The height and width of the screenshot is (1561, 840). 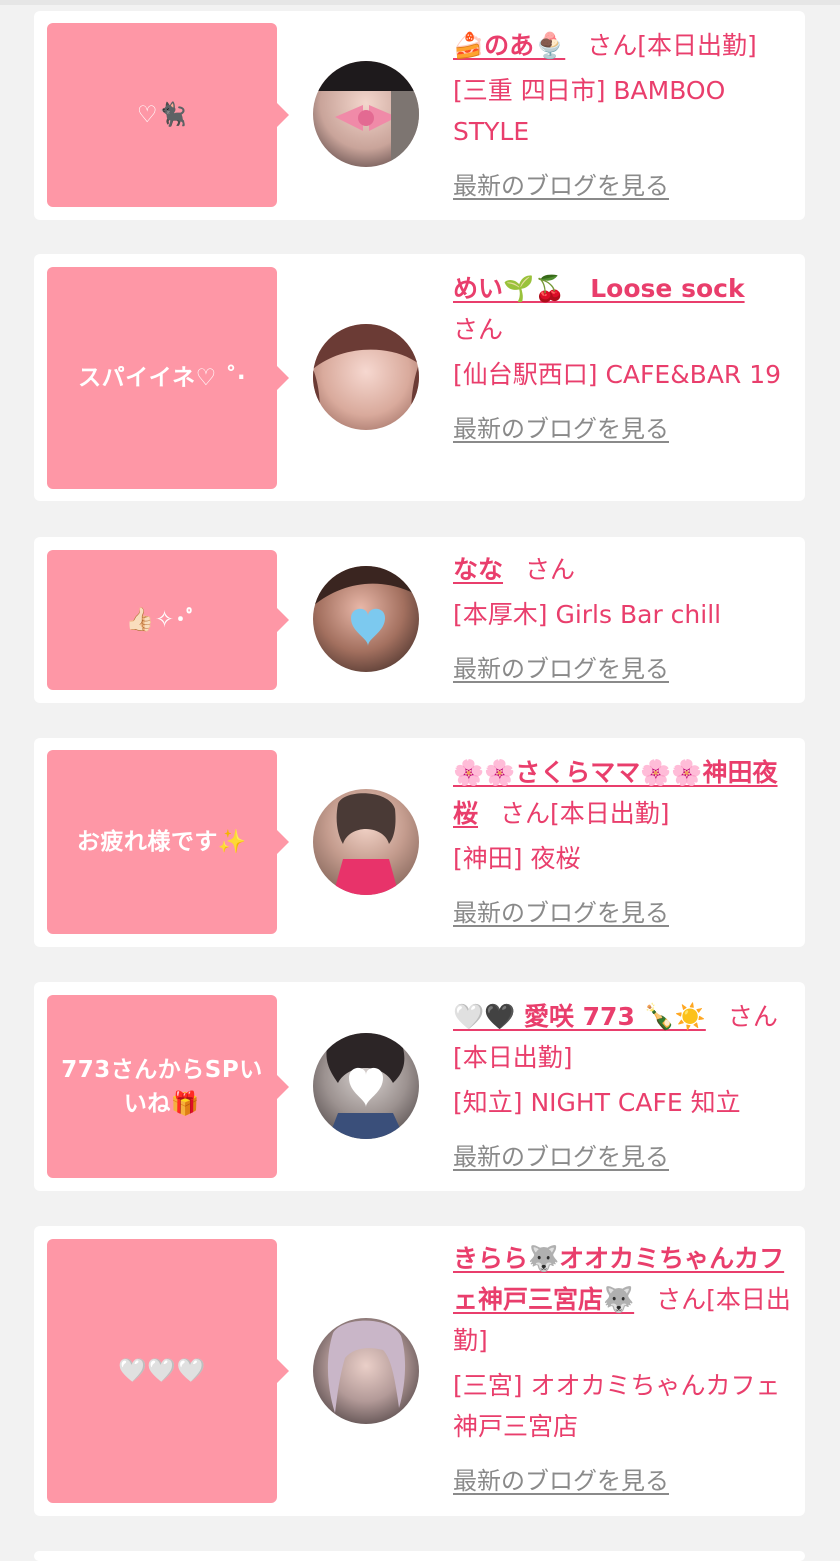 I want to click on message-bubble: ♡🐈‍⬛, so click(x=168, y=115).